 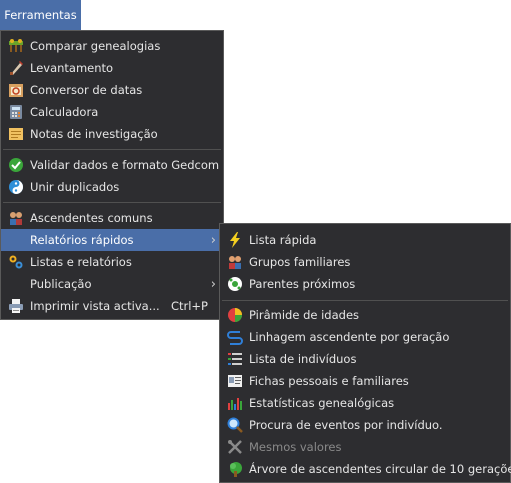 What do you see at coordinates (91, 218) in the screenshot?
I see `menu-item-label: Ascendentes comuns` at bounding box center [91, 218].